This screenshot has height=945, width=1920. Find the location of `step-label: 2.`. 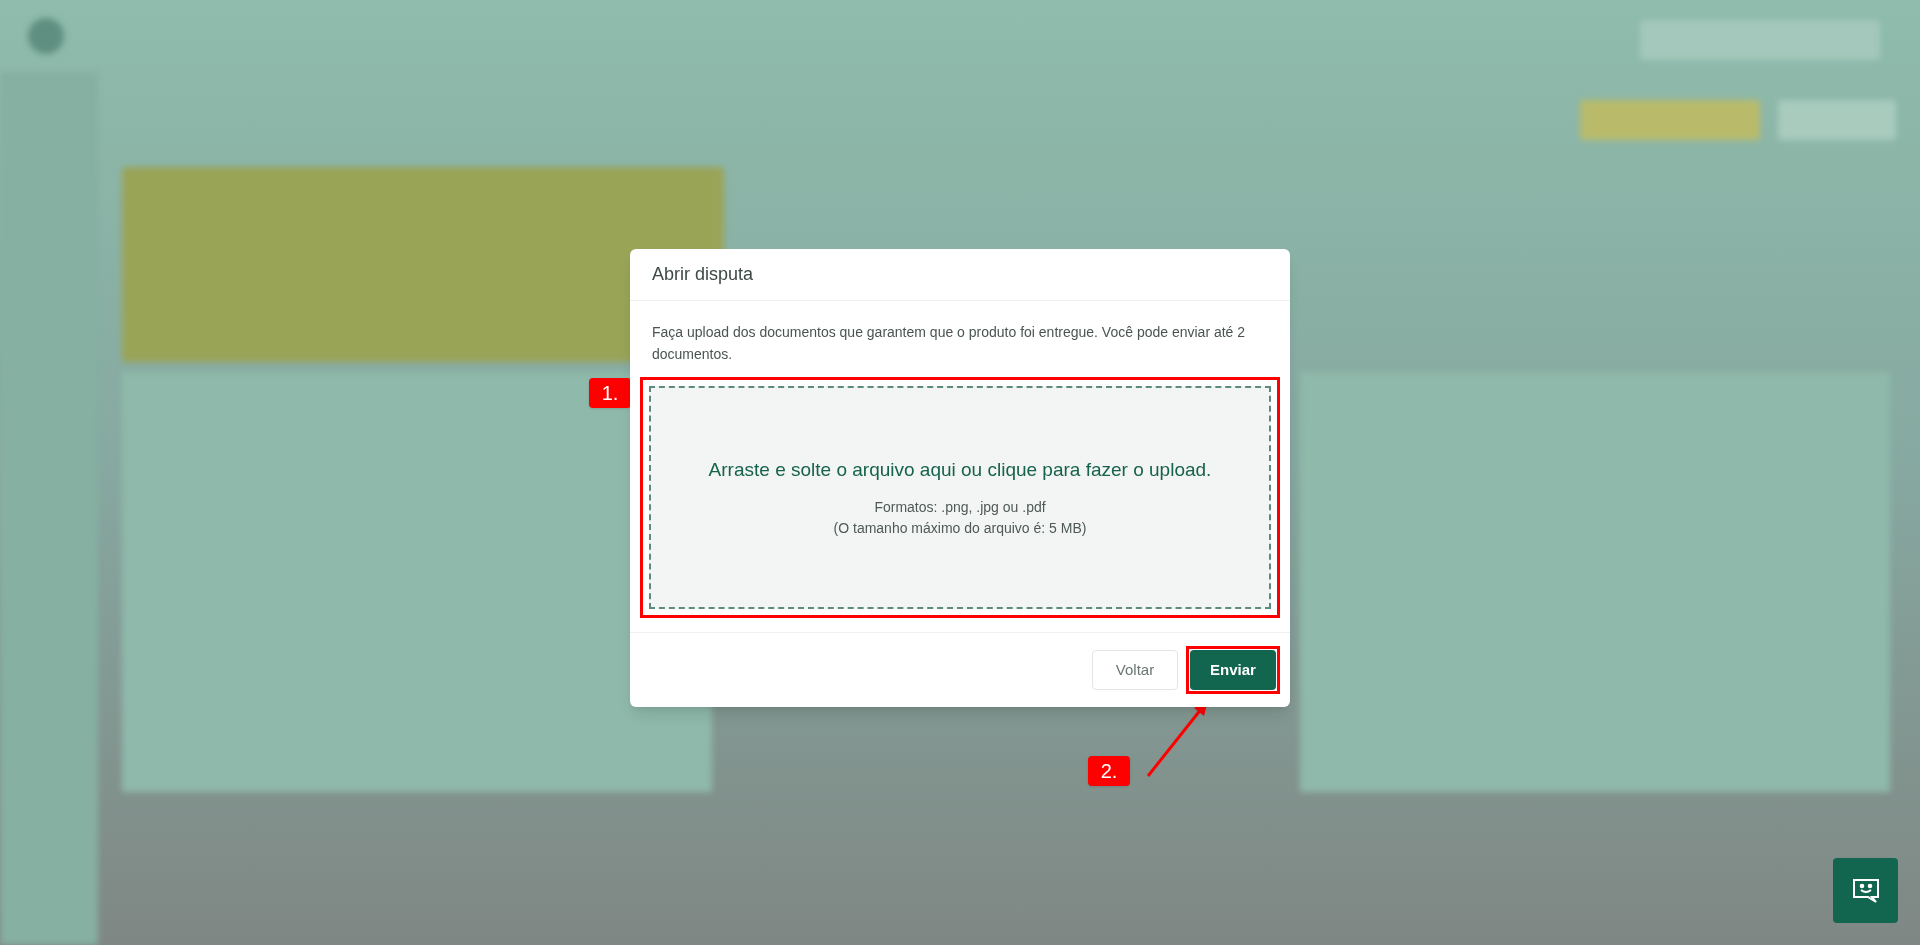

step-label: 2. is located at coordinates (1109, 771).